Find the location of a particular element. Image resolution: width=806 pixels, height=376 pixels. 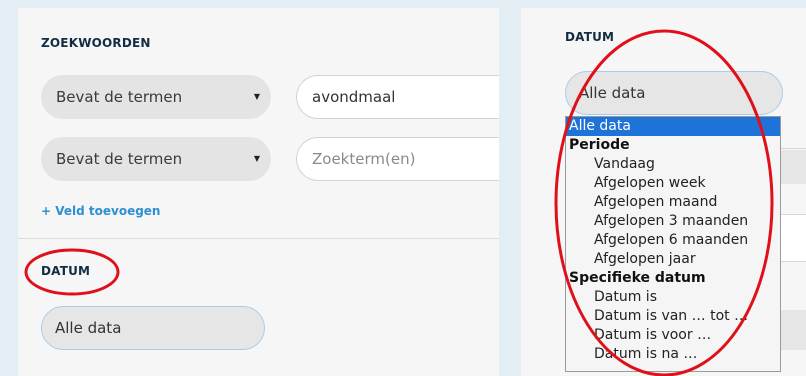

search-term-input-1: avondmaal is located at coordinates (397, 97).